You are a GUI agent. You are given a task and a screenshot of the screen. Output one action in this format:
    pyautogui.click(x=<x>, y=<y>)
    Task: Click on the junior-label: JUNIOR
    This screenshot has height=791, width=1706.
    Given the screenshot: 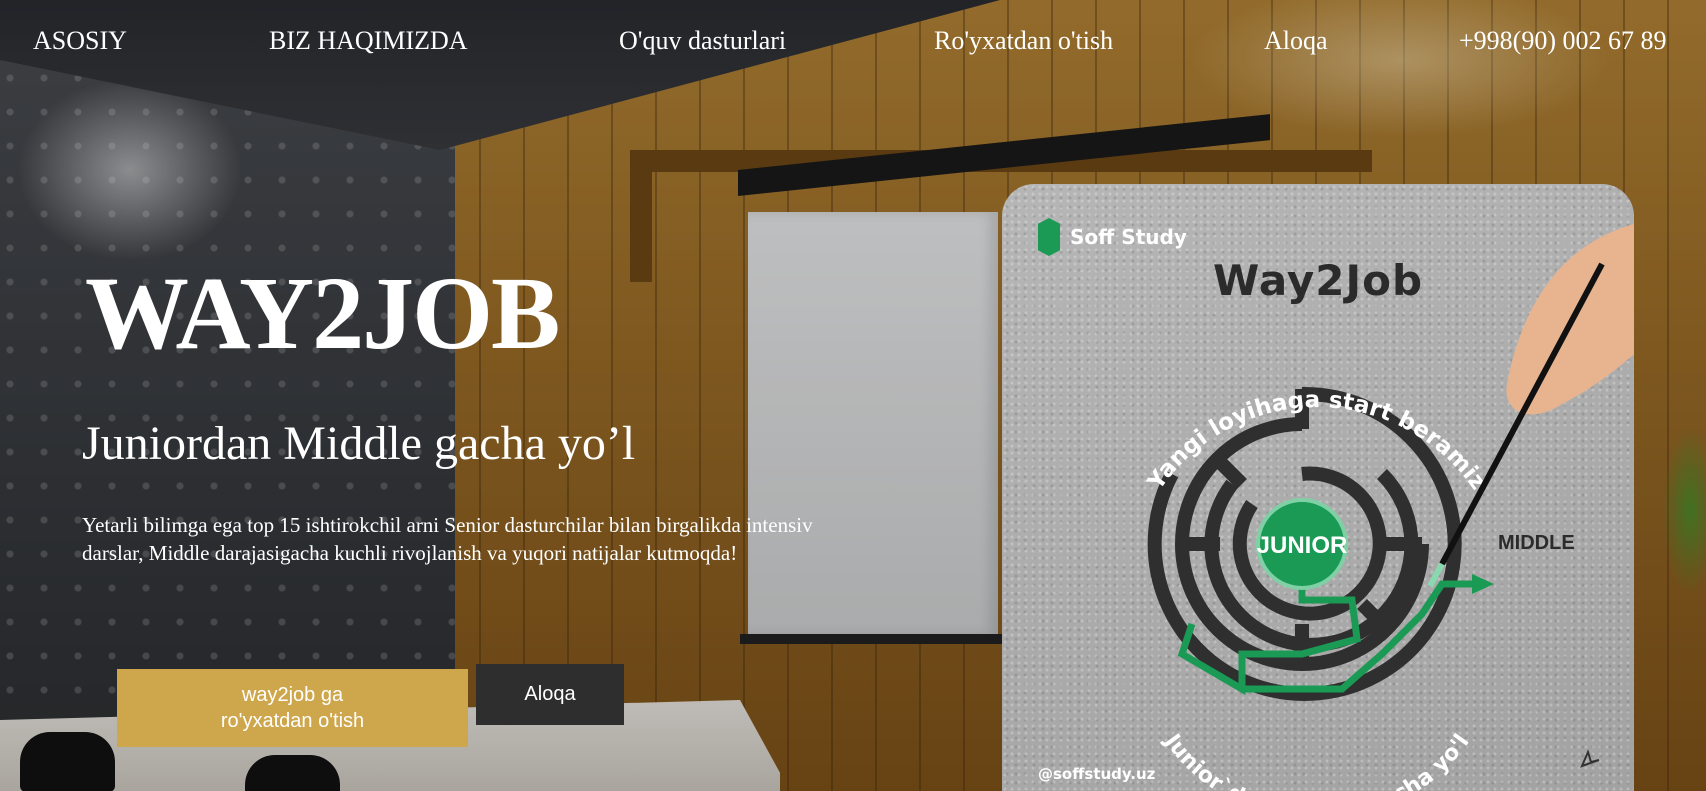 What is the action you would take?
    pyautogui.click(x=1302, y=545)
    